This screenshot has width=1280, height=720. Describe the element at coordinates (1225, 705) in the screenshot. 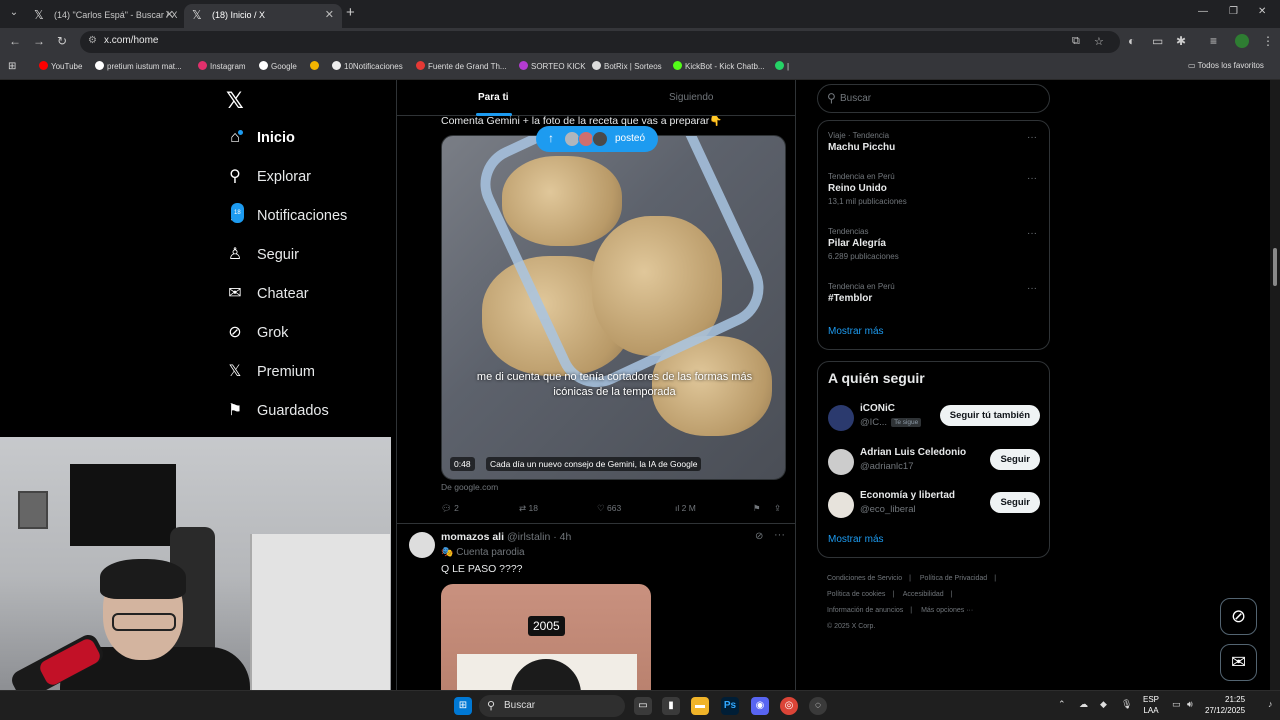

I see `clock: 21:25 27/12/2025` at that location.